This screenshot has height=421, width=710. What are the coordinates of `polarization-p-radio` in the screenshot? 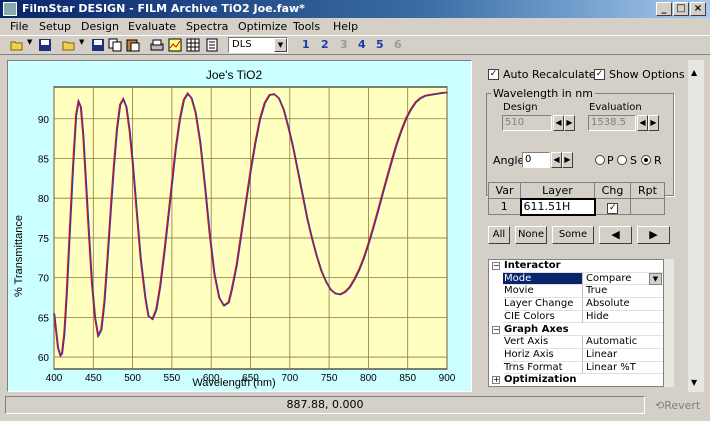 It's located at (600, 160).